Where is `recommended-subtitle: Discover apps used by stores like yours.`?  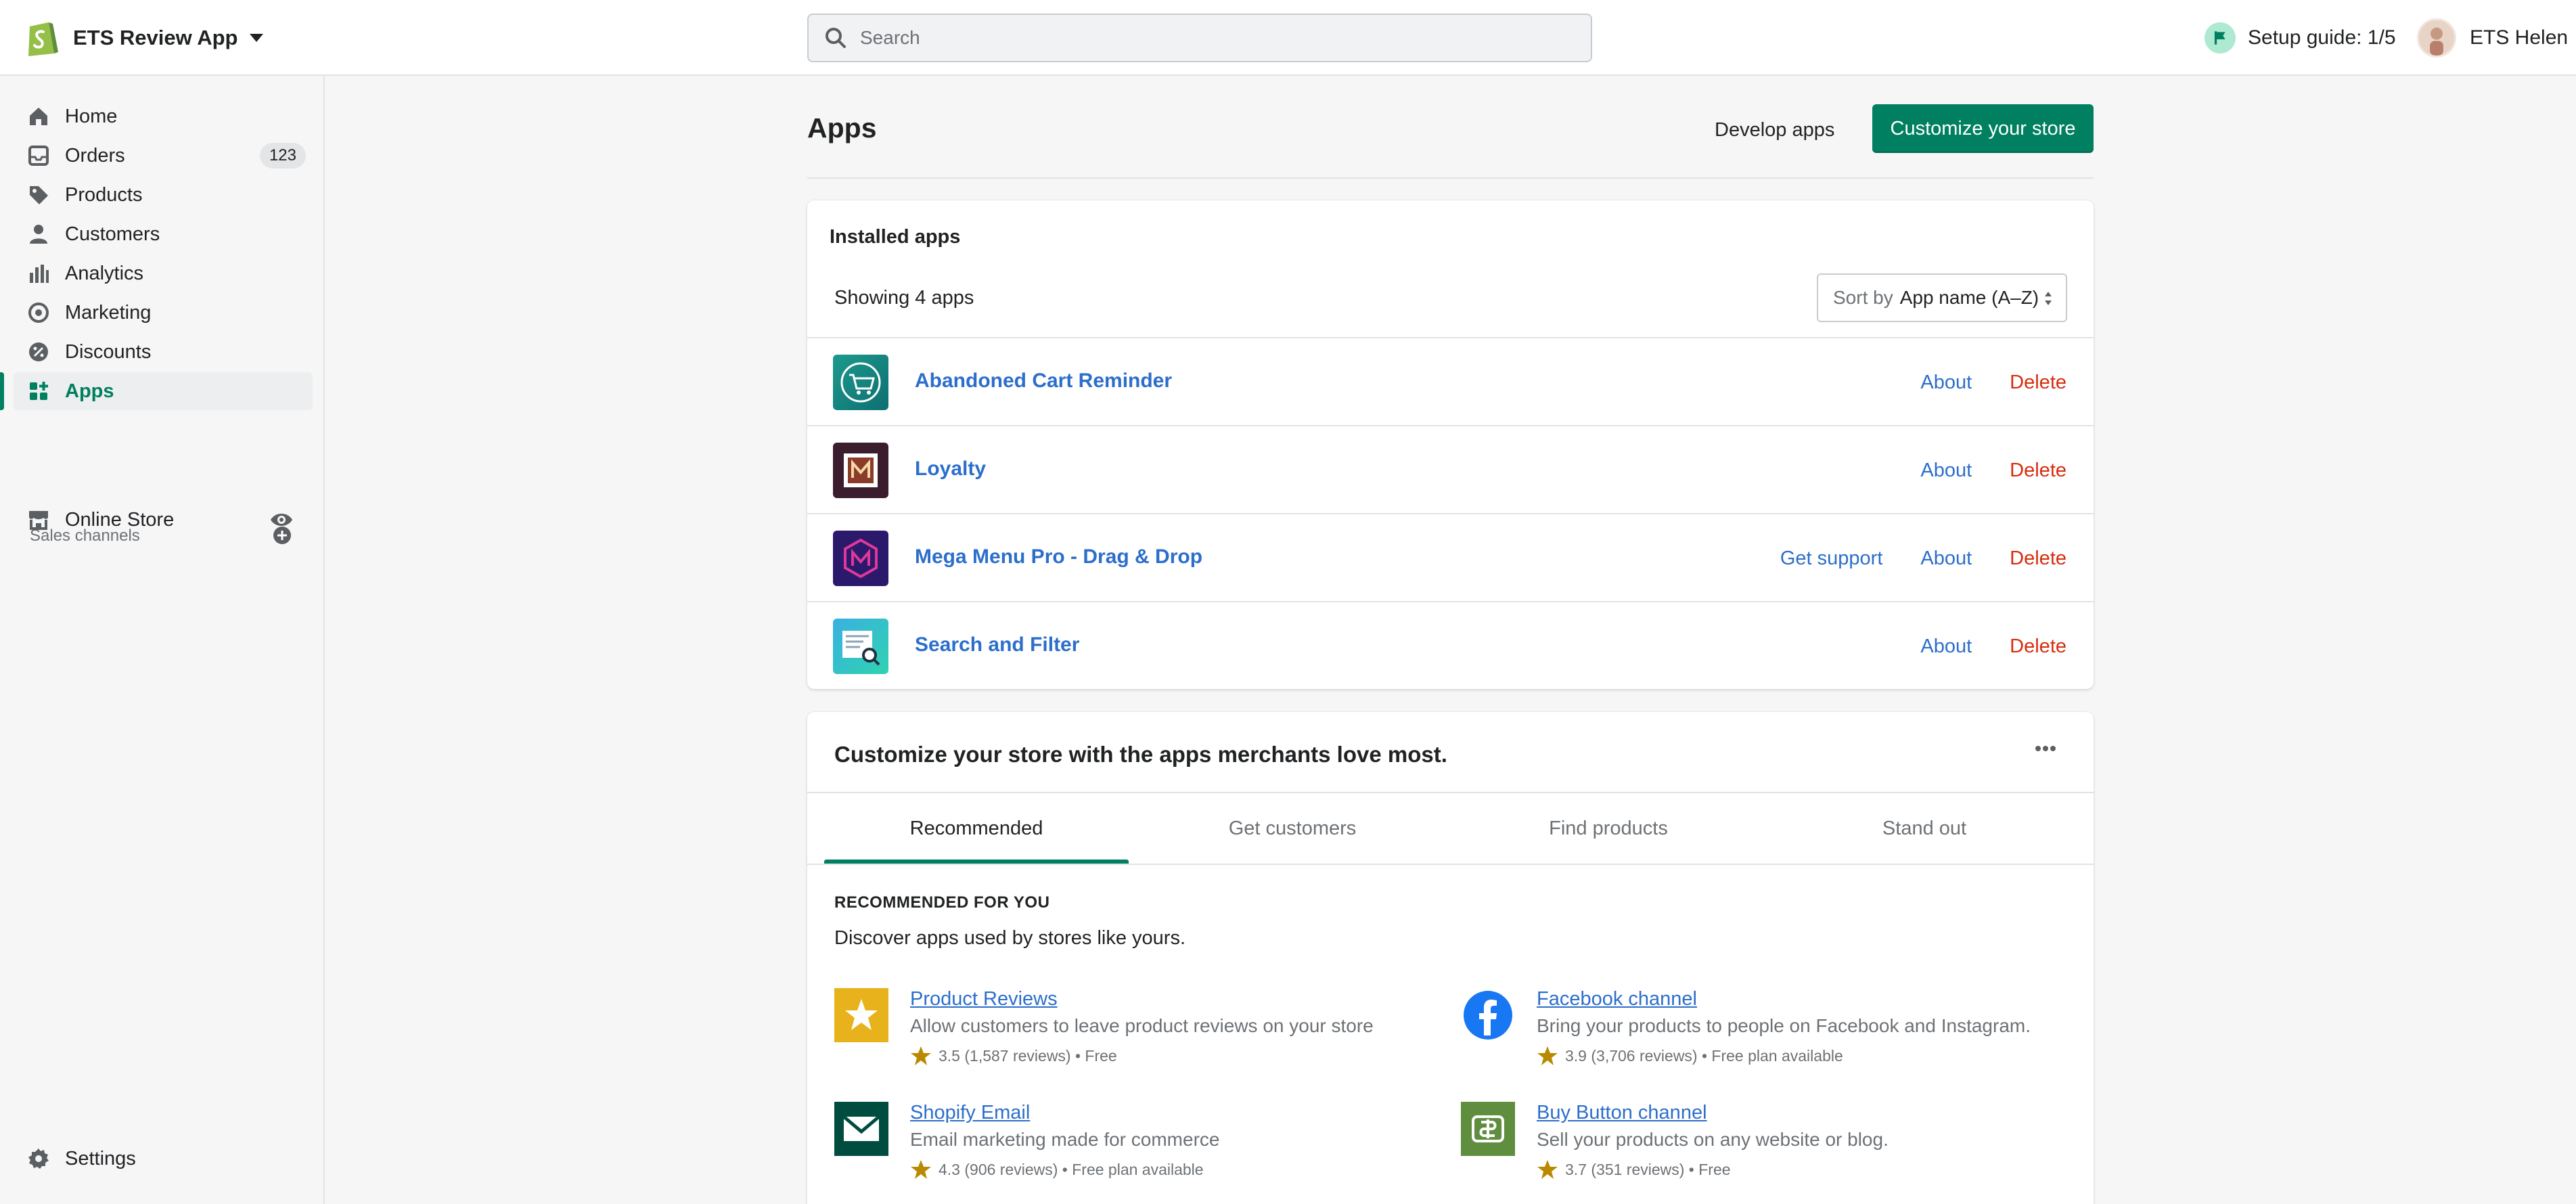
recommended-subtitle: Discover apps used by stores like yours. is located at coordinates (1009, 938).